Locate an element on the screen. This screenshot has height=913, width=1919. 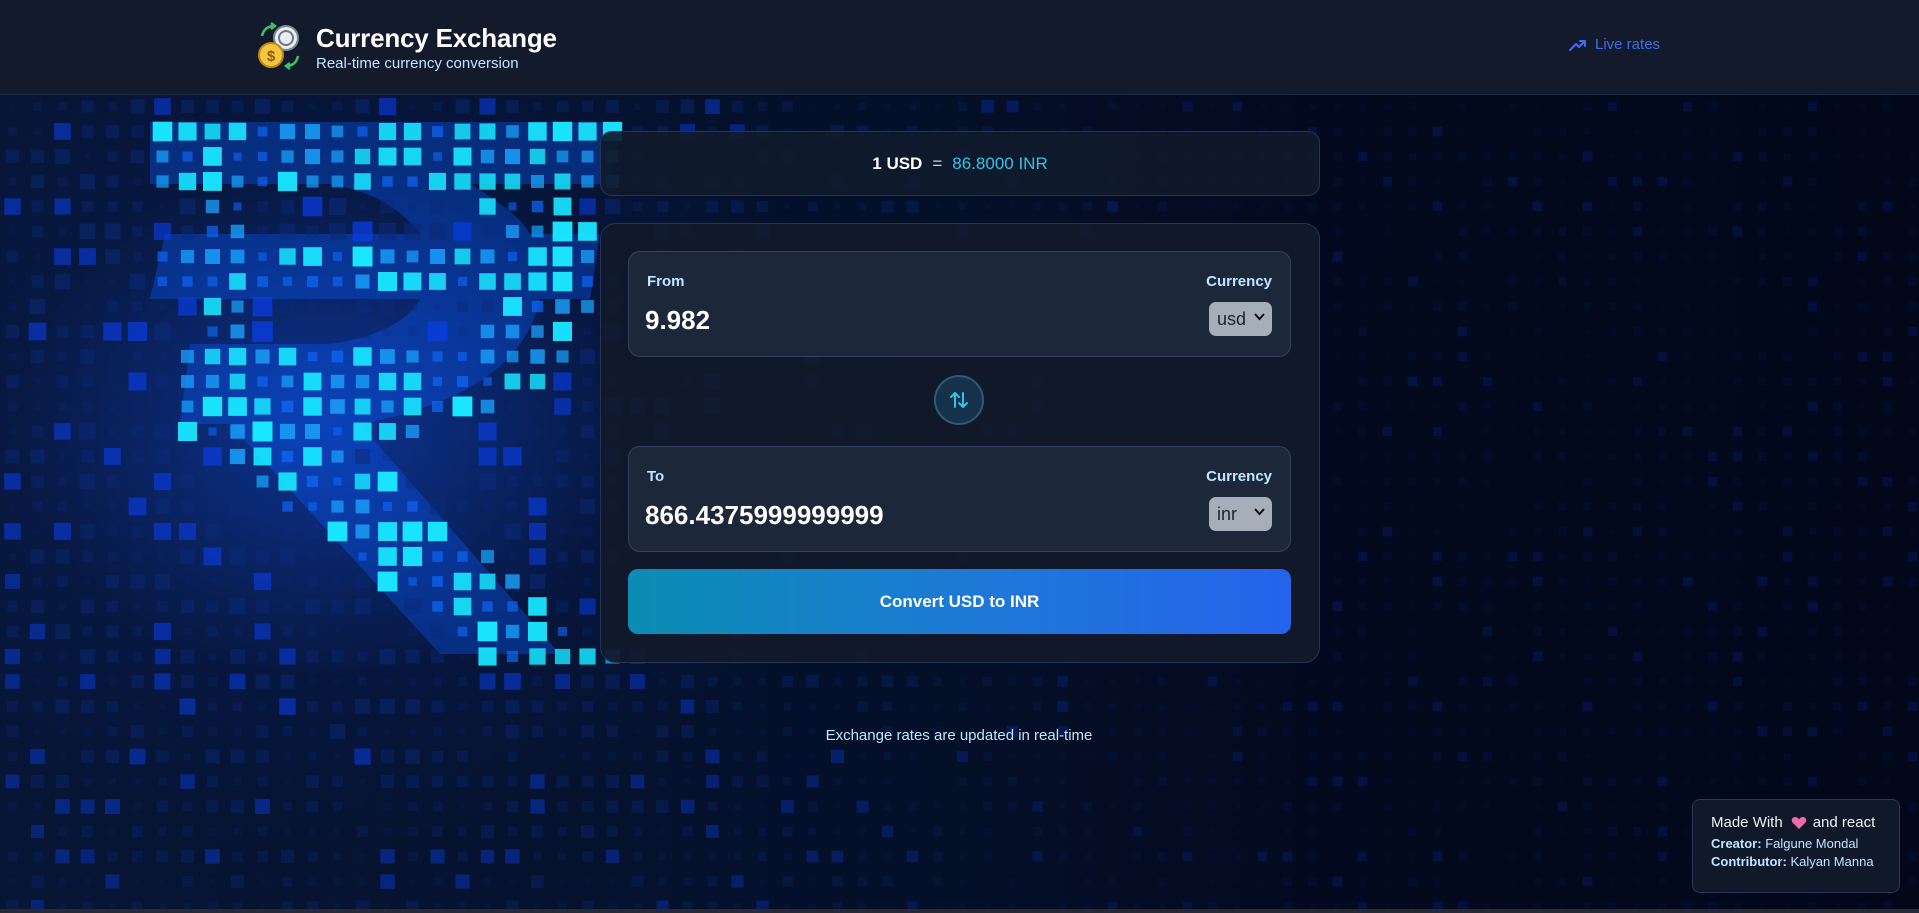
rate-target: 86.8000 INR is located at coordinates (1000, 163).